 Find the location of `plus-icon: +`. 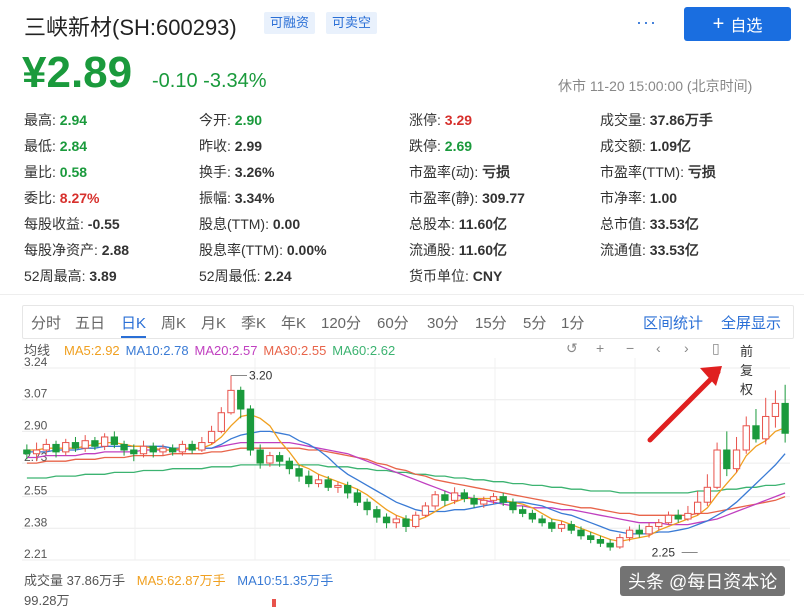

plus-icon: + is located at coordinates (718, 23).